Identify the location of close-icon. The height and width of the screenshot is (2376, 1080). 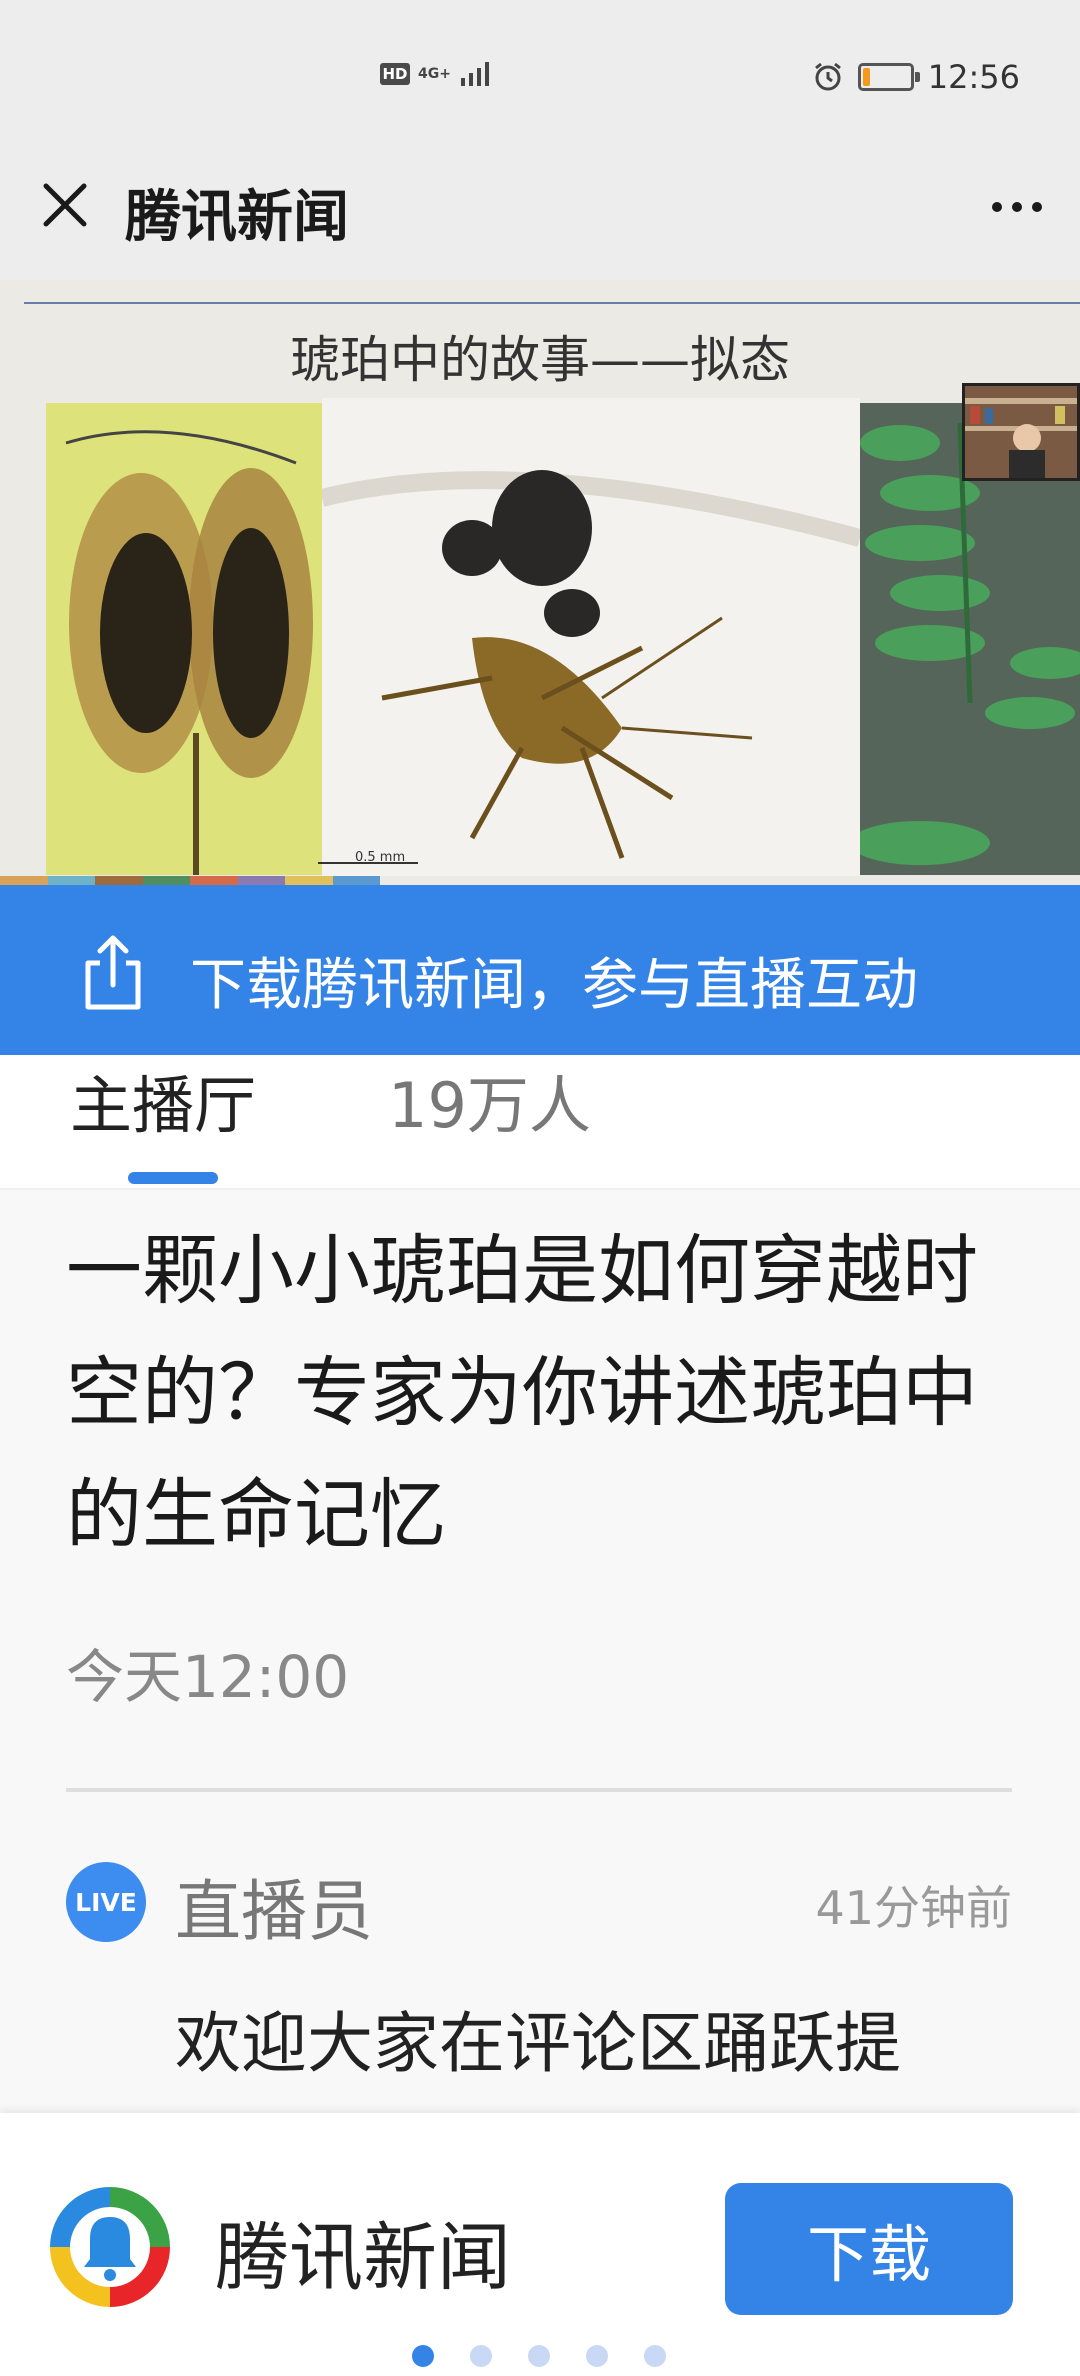
(65, 205).